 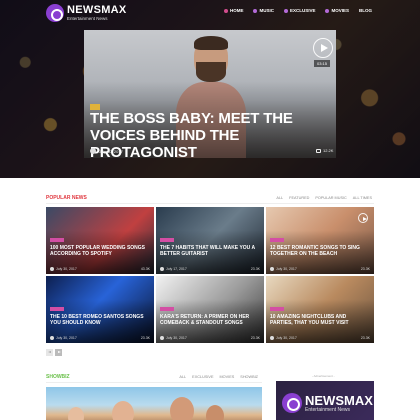 I want to click on featured-date: July 30, 2017, so click(x=111, y=151).